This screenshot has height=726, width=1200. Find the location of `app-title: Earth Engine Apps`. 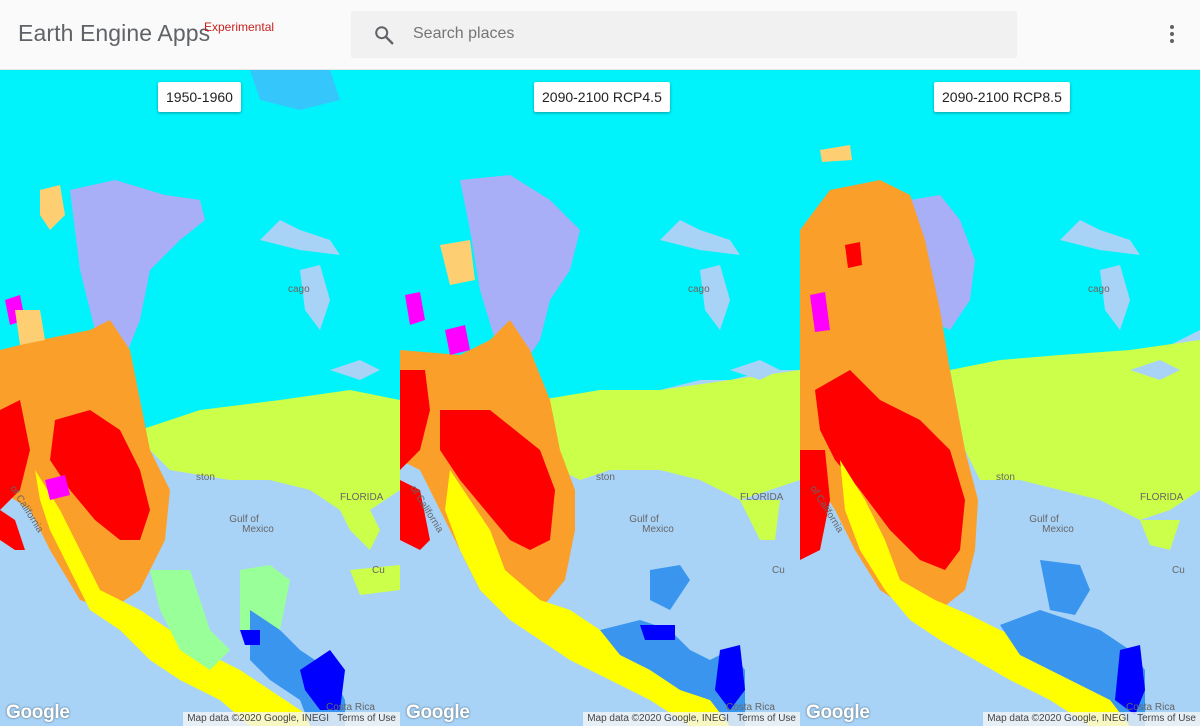

app-title: Earth Engine Apps is located at coordinates (114, 33).